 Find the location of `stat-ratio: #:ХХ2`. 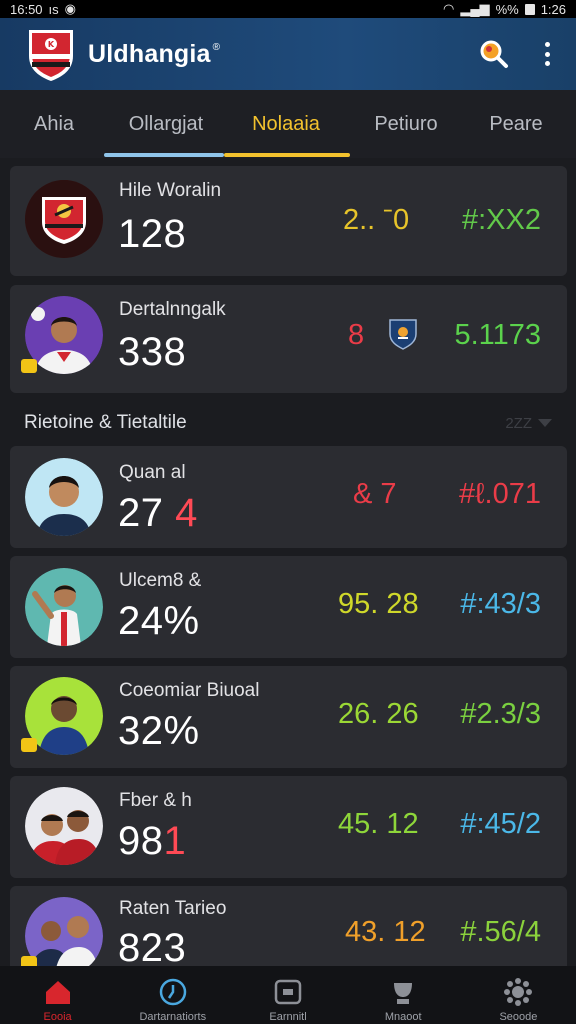

stat-ratio: #:ХХ2 is located at coordinates (501, 220).